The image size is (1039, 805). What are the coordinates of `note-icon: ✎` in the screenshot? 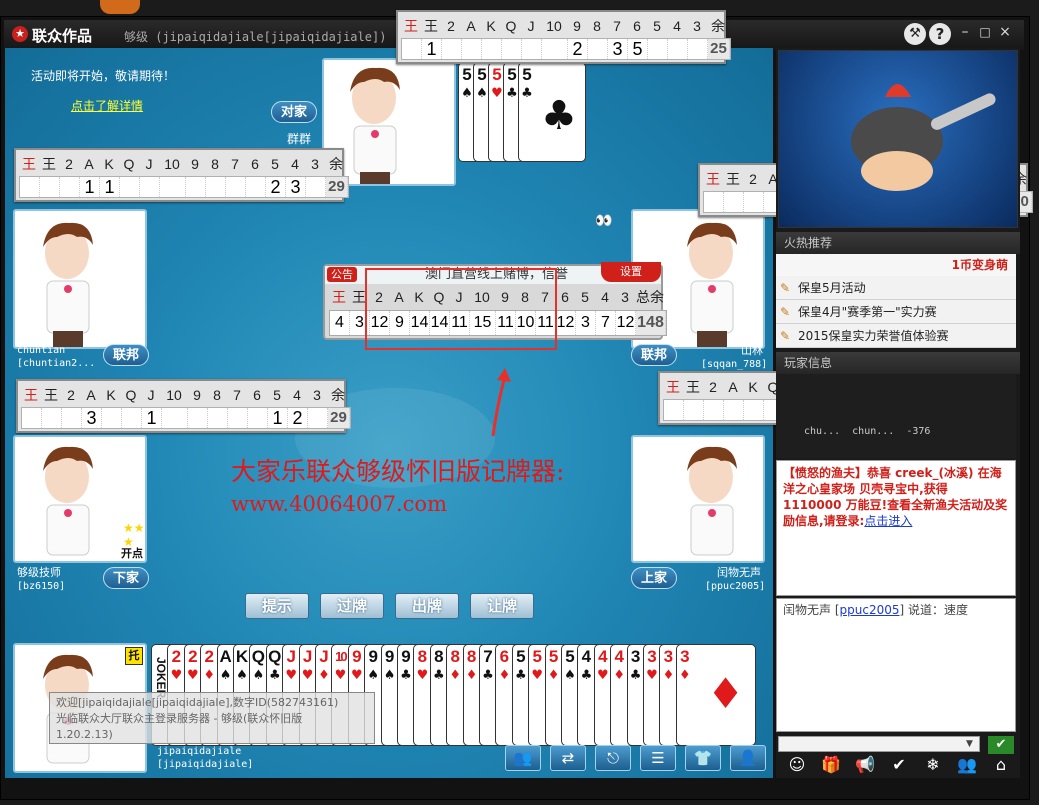 It's located at (785, 288).